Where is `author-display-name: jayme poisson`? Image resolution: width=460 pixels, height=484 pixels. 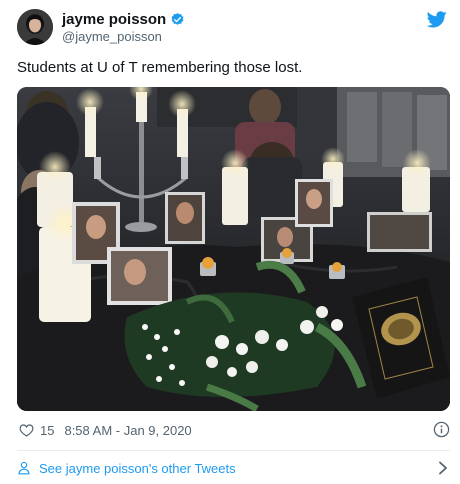 author-display-name: jayme poisson is located at coordinates (114, 19).